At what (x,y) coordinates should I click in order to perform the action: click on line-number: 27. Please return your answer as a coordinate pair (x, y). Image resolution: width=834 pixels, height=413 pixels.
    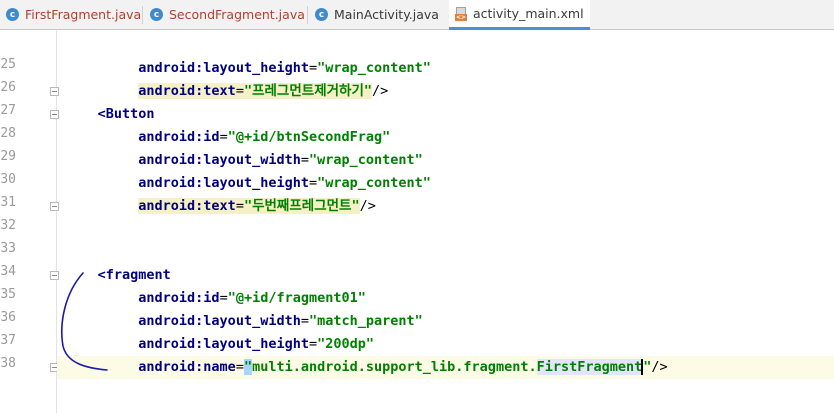
    Looking at the image, I should click on (8, 110).